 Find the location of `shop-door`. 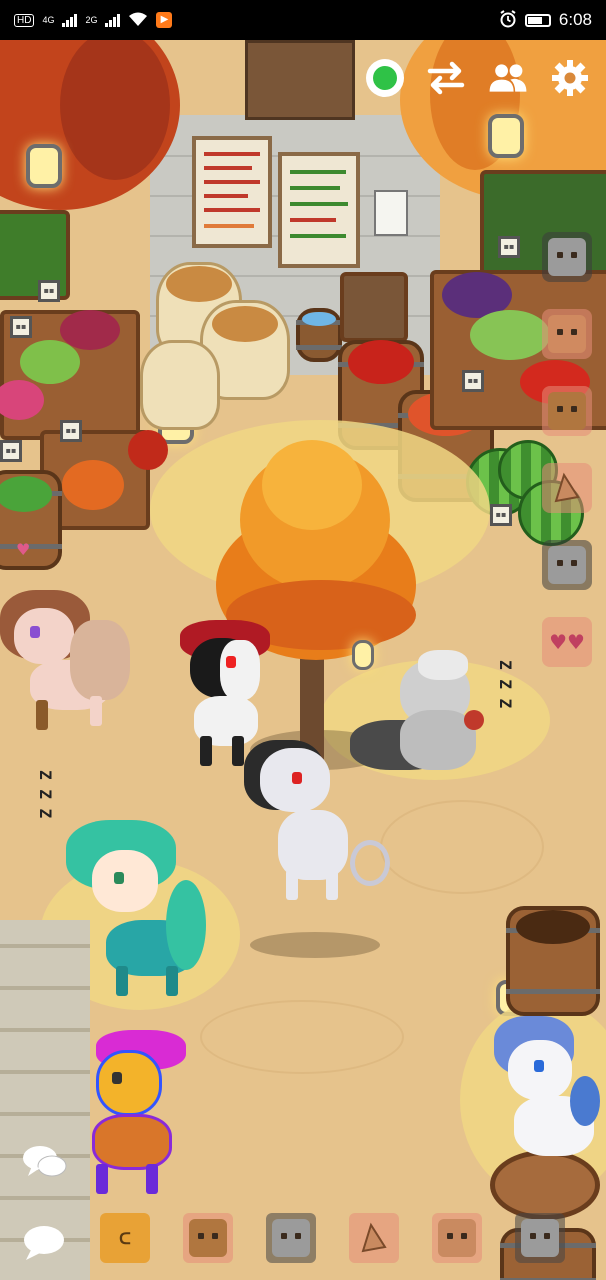

shop-door is located at coordinates (300, 80).